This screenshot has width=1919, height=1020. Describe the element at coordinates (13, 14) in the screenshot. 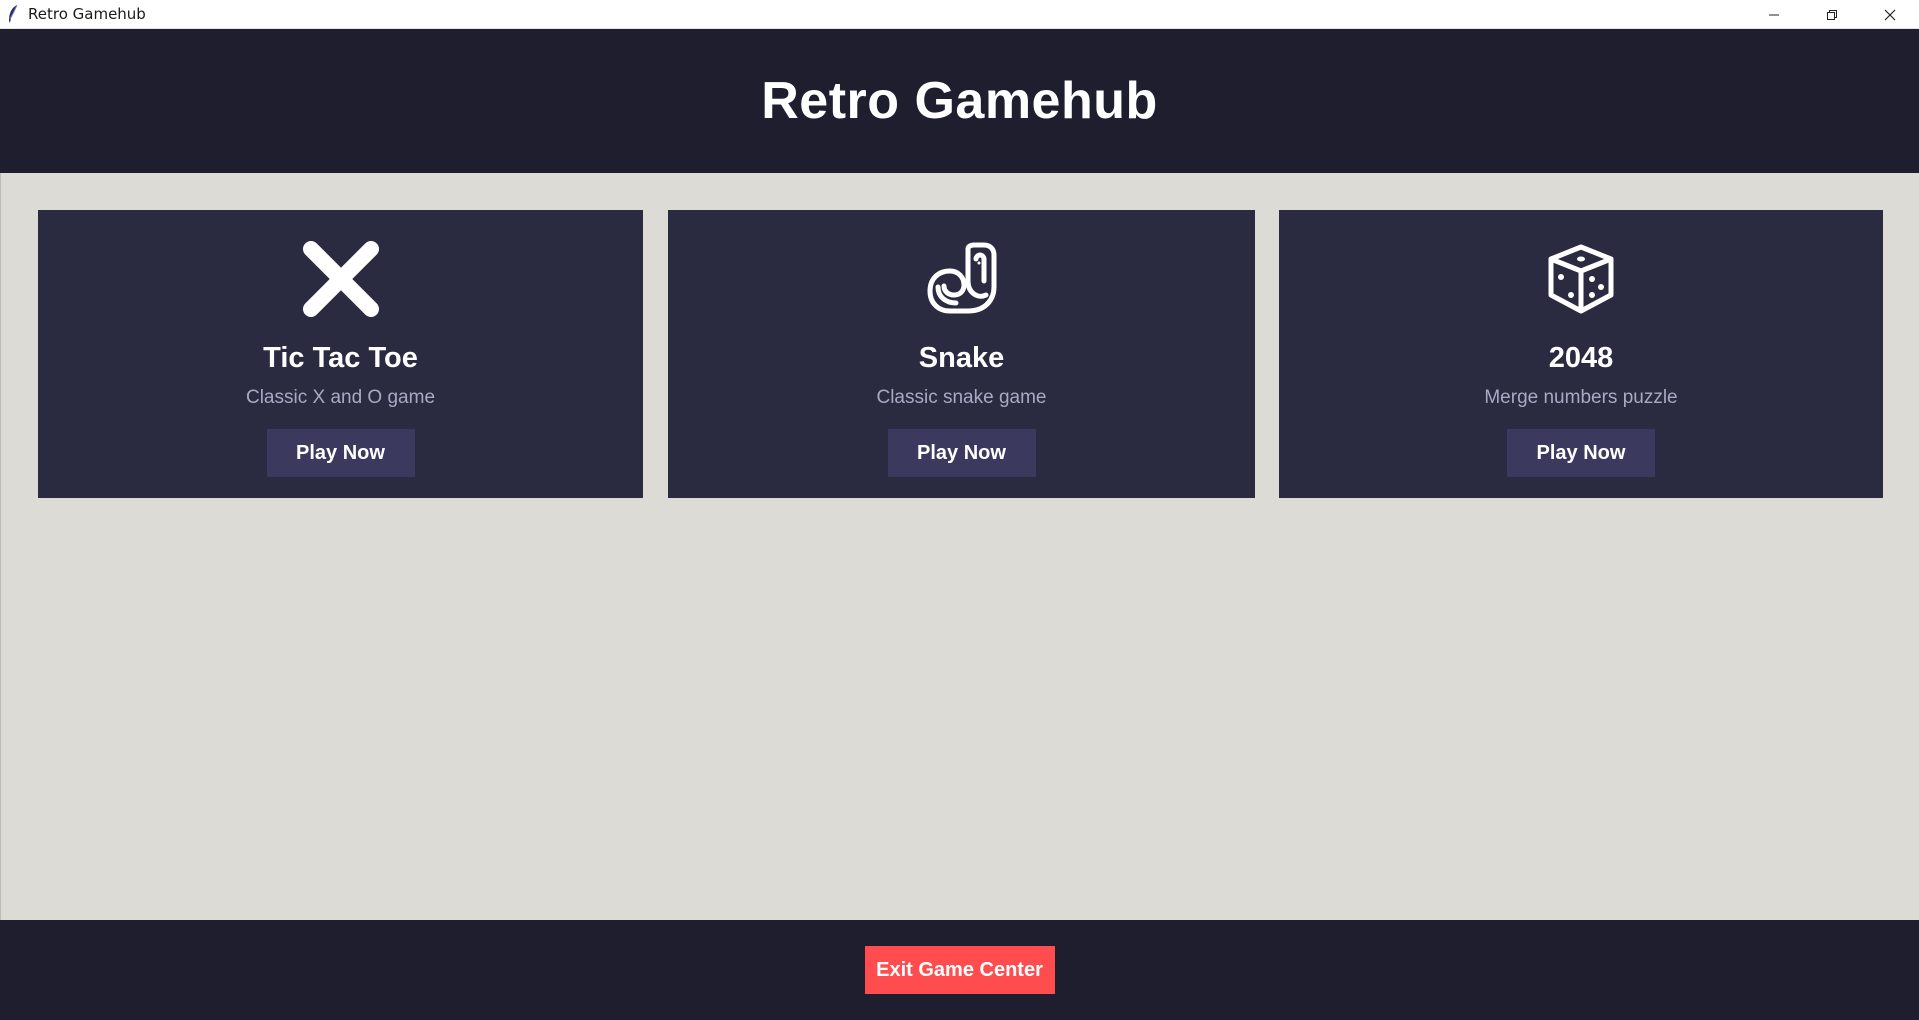

I see `feather-icon` at that location.